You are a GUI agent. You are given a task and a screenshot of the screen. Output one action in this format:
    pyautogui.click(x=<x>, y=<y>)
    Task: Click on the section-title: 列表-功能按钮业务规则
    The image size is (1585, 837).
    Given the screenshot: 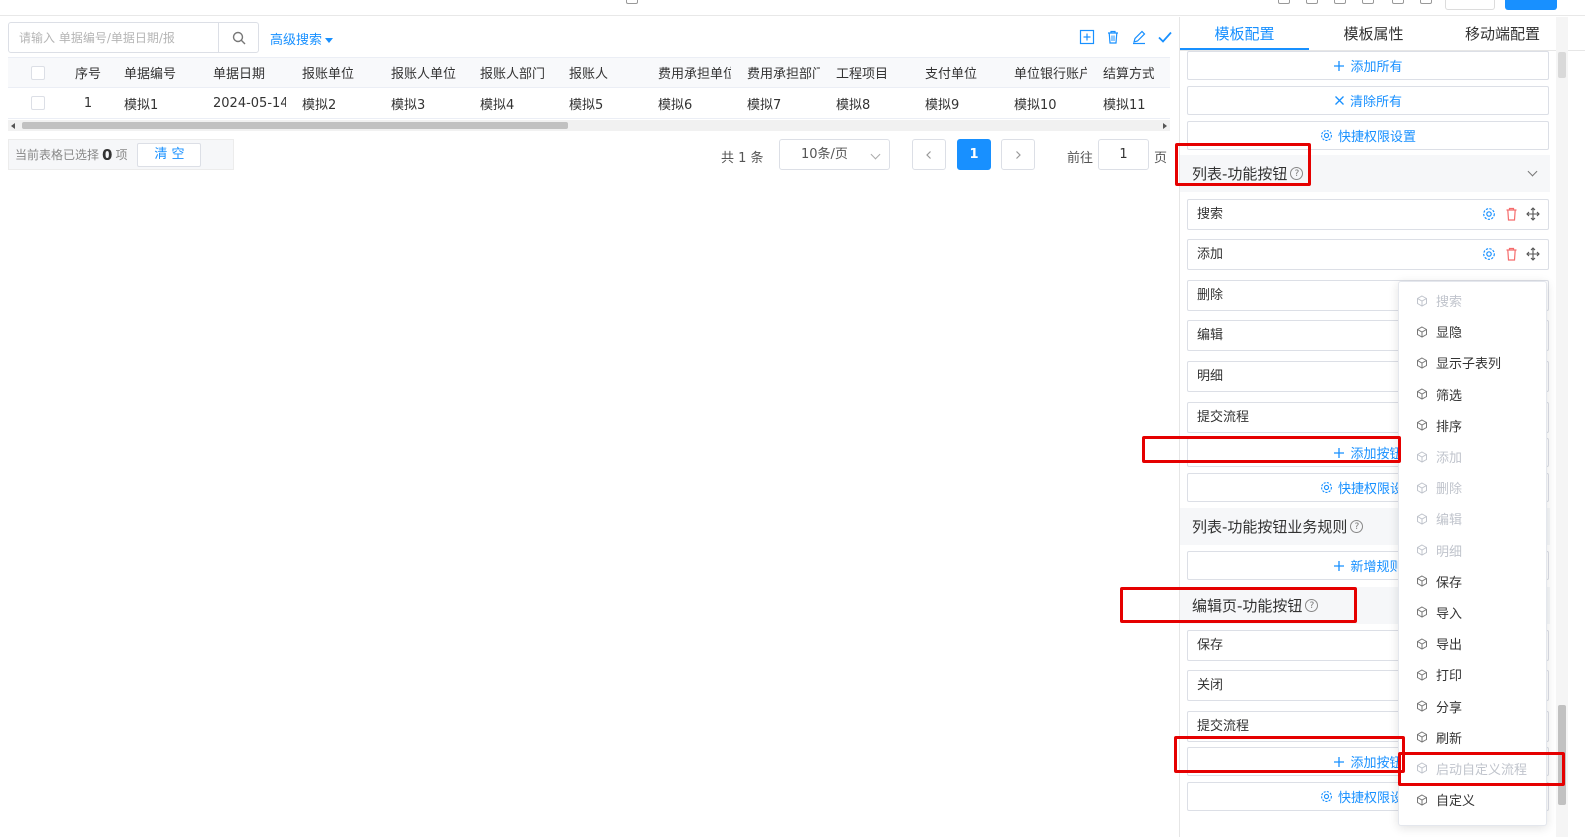 What is the action you would take?
    pyautogui.click(x=1270, y=527)
    